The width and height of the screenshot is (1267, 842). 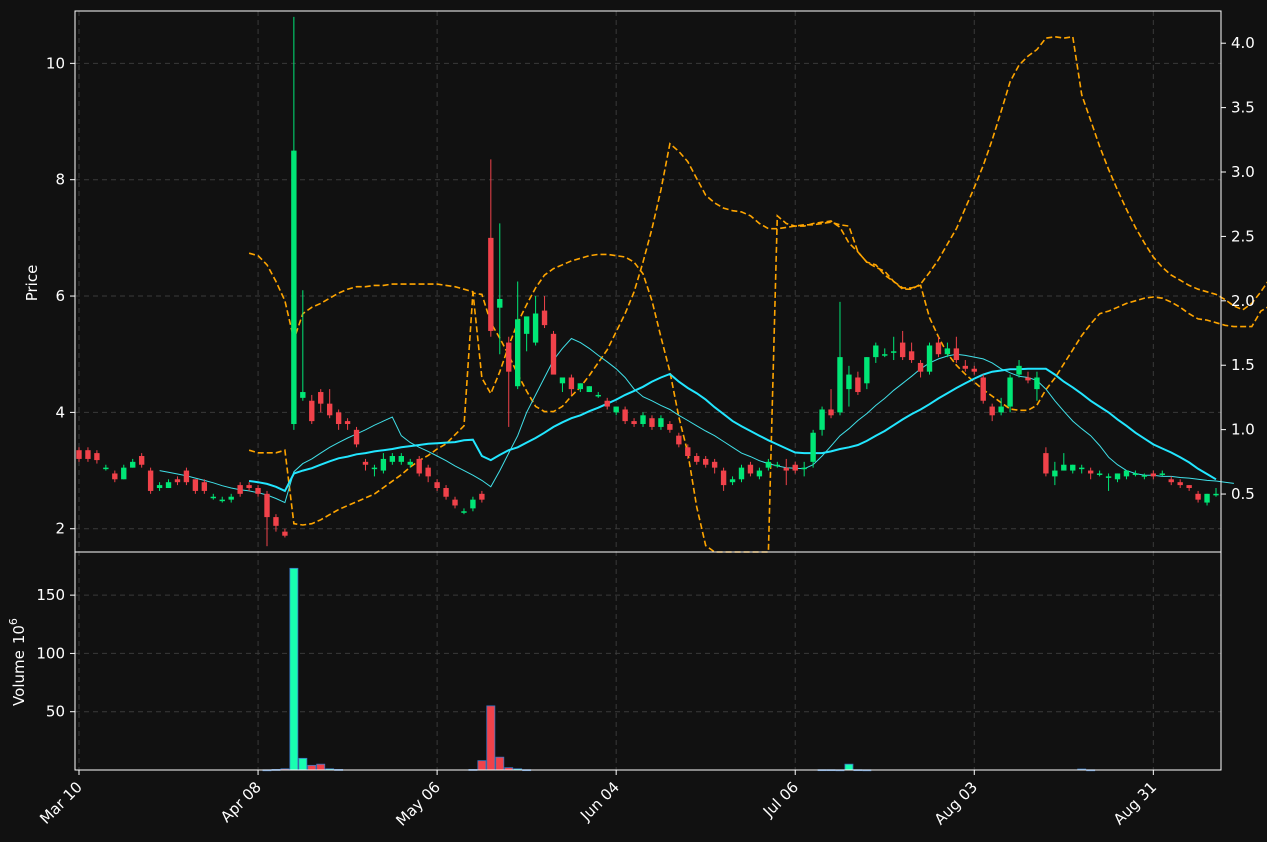 What do you see at coordinates (1243, 43) in the screenshot?
I see `right-tick-label: 4.0` at bounding box center [1243, 43].